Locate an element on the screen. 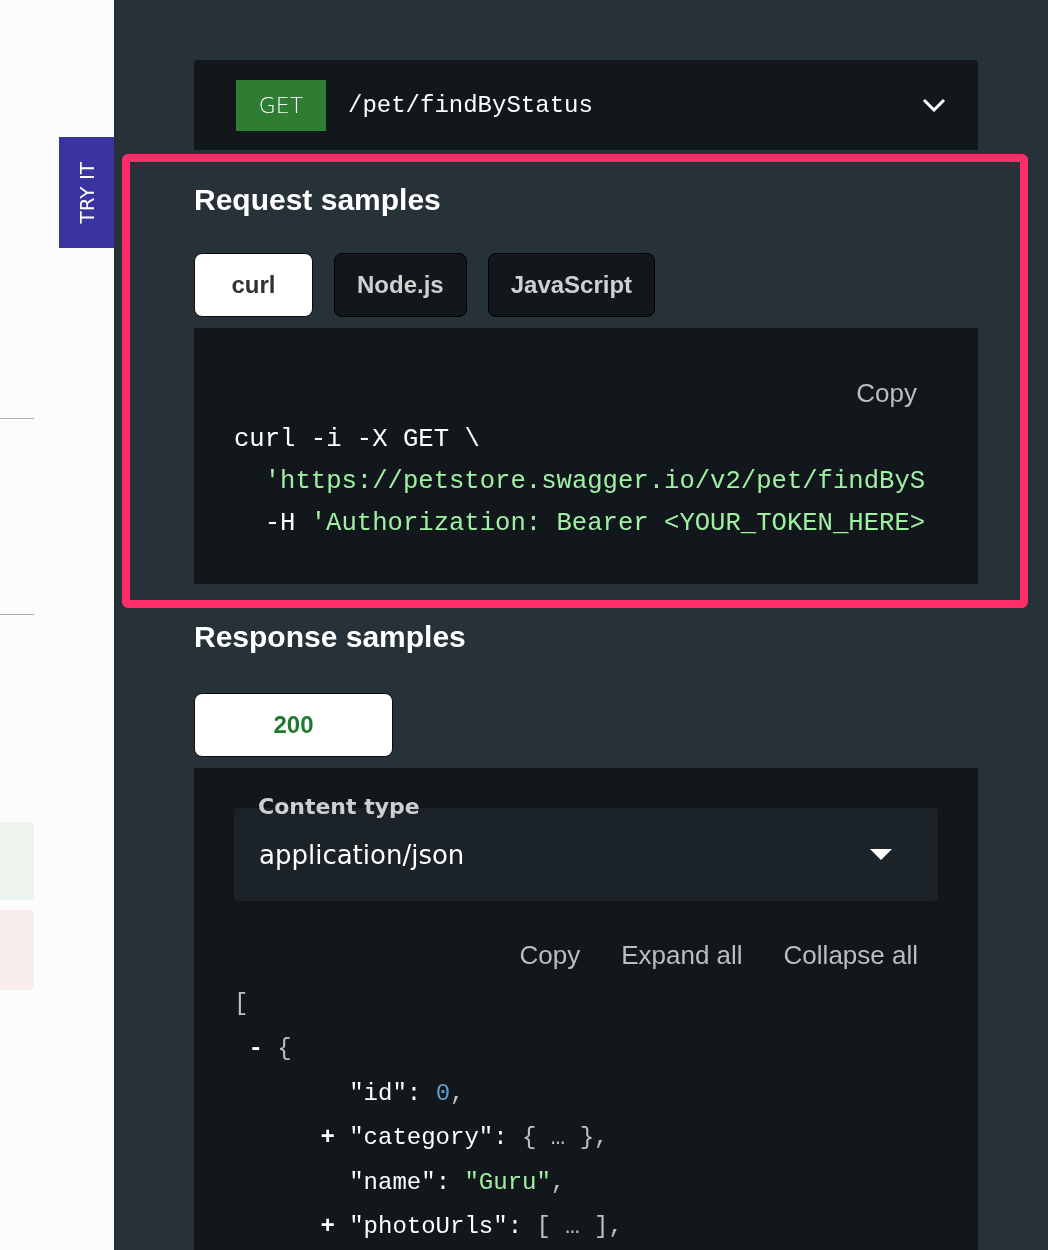 The height and width of the screenshot is (1250, 1048). code-punctuation: { … }, is located at coordinates (565, 1138).